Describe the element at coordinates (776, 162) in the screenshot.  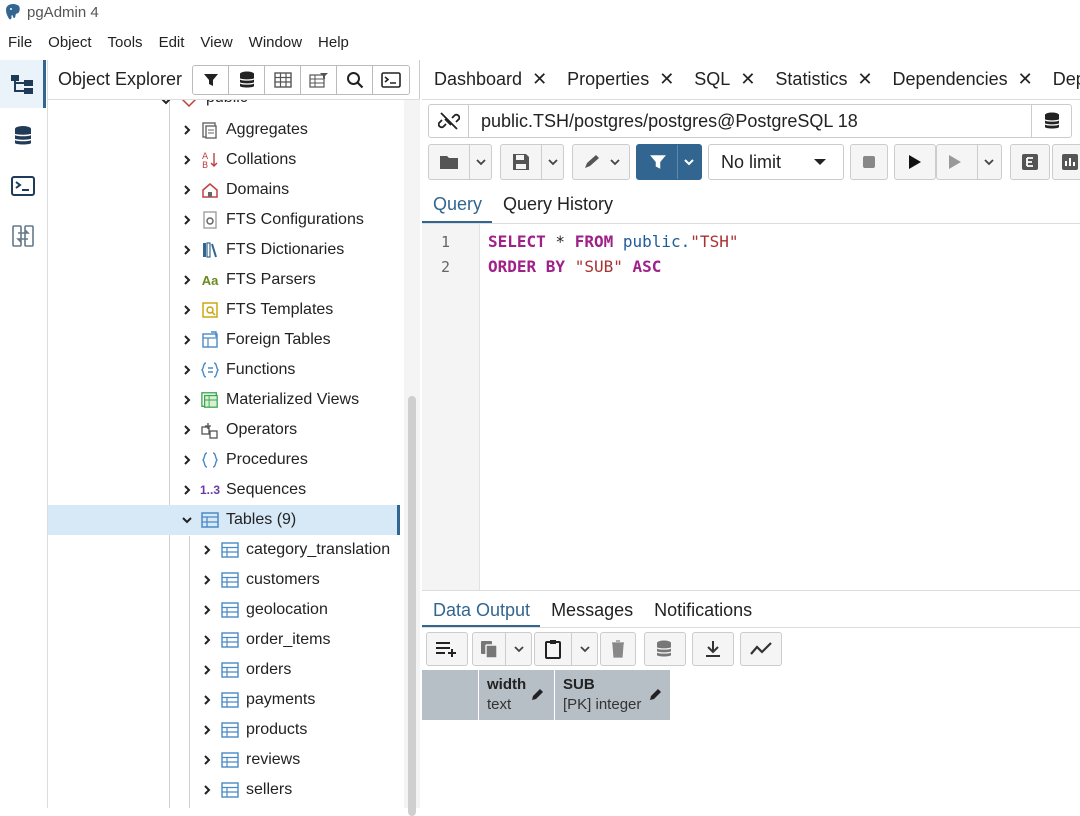
I see `row-limit-select: No limit` at that location.